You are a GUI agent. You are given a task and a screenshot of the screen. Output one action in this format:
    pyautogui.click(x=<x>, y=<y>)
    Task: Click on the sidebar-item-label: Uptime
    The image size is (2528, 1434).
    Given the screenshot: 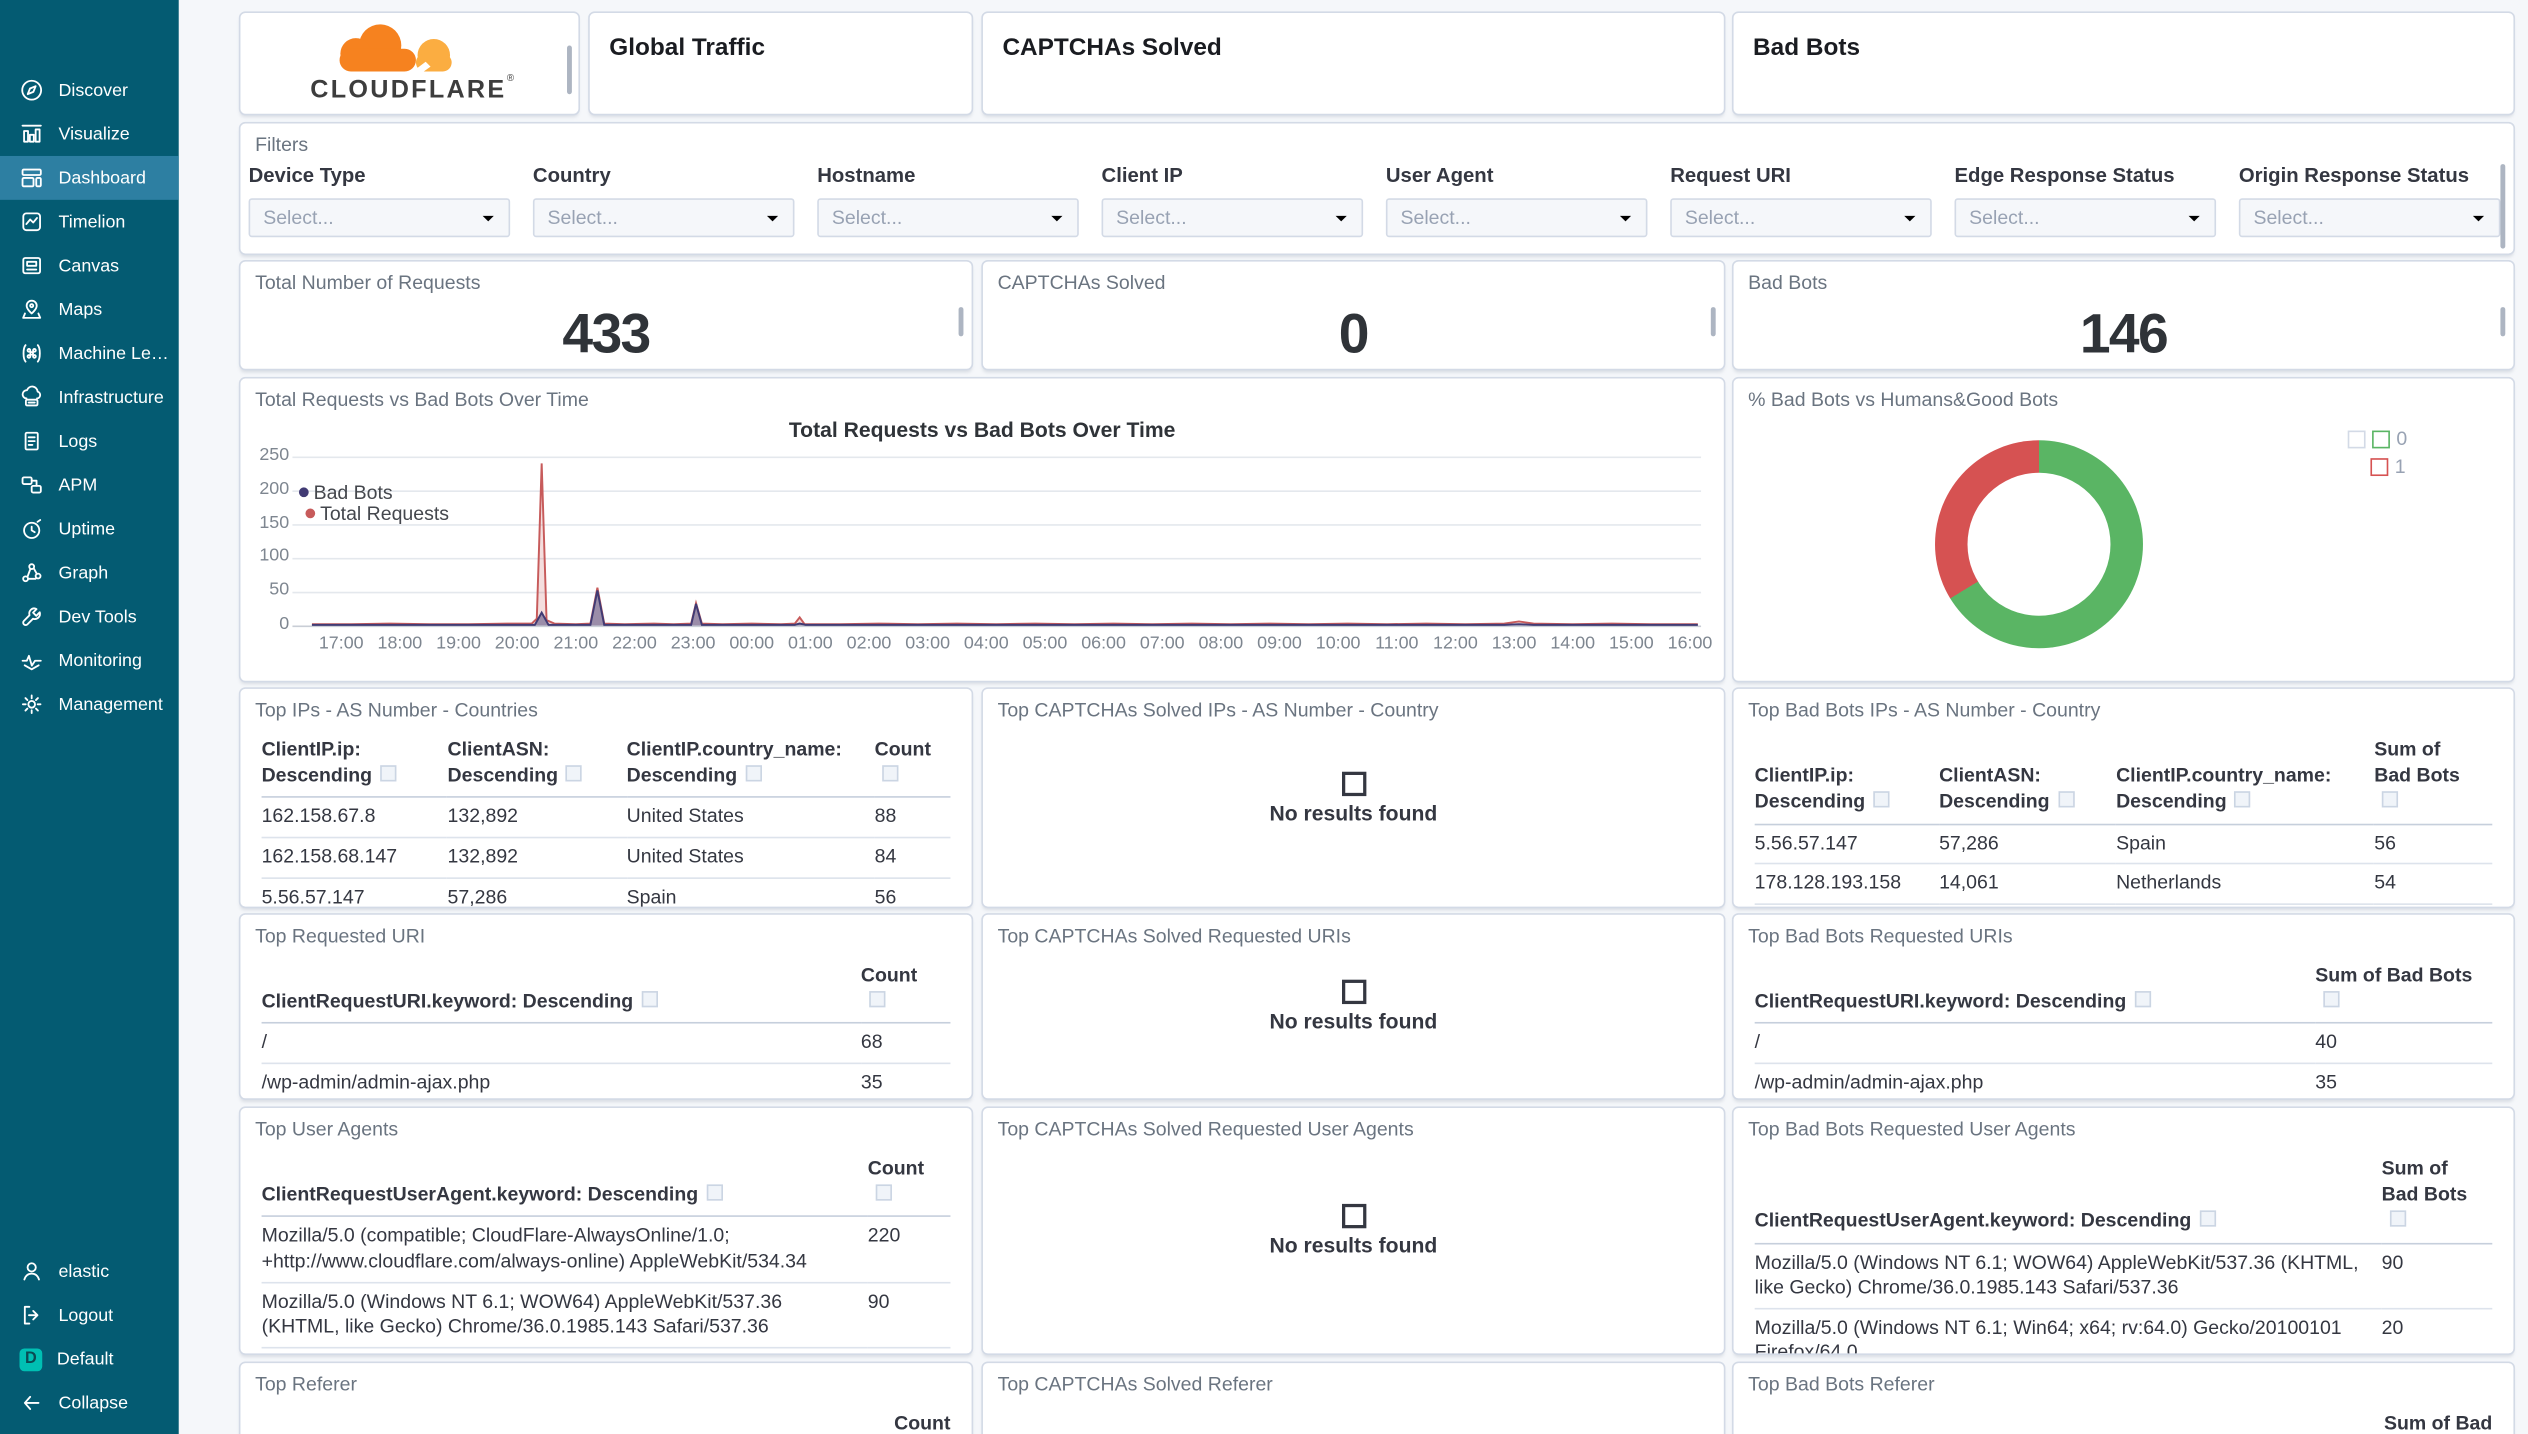 What is the action you would take?
    pyautogui.click(x=87, y=529)
    